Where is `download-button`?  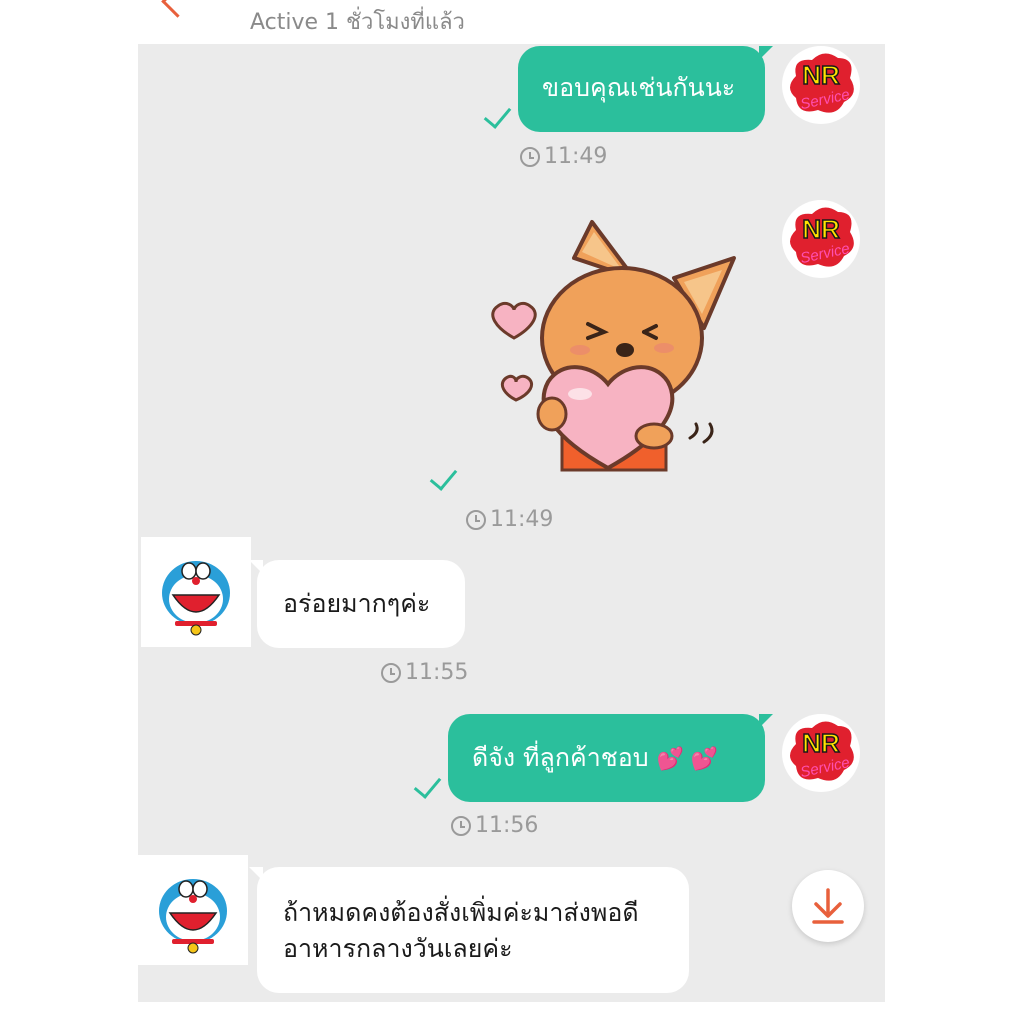 download-button is located at coordinates (828, 906).